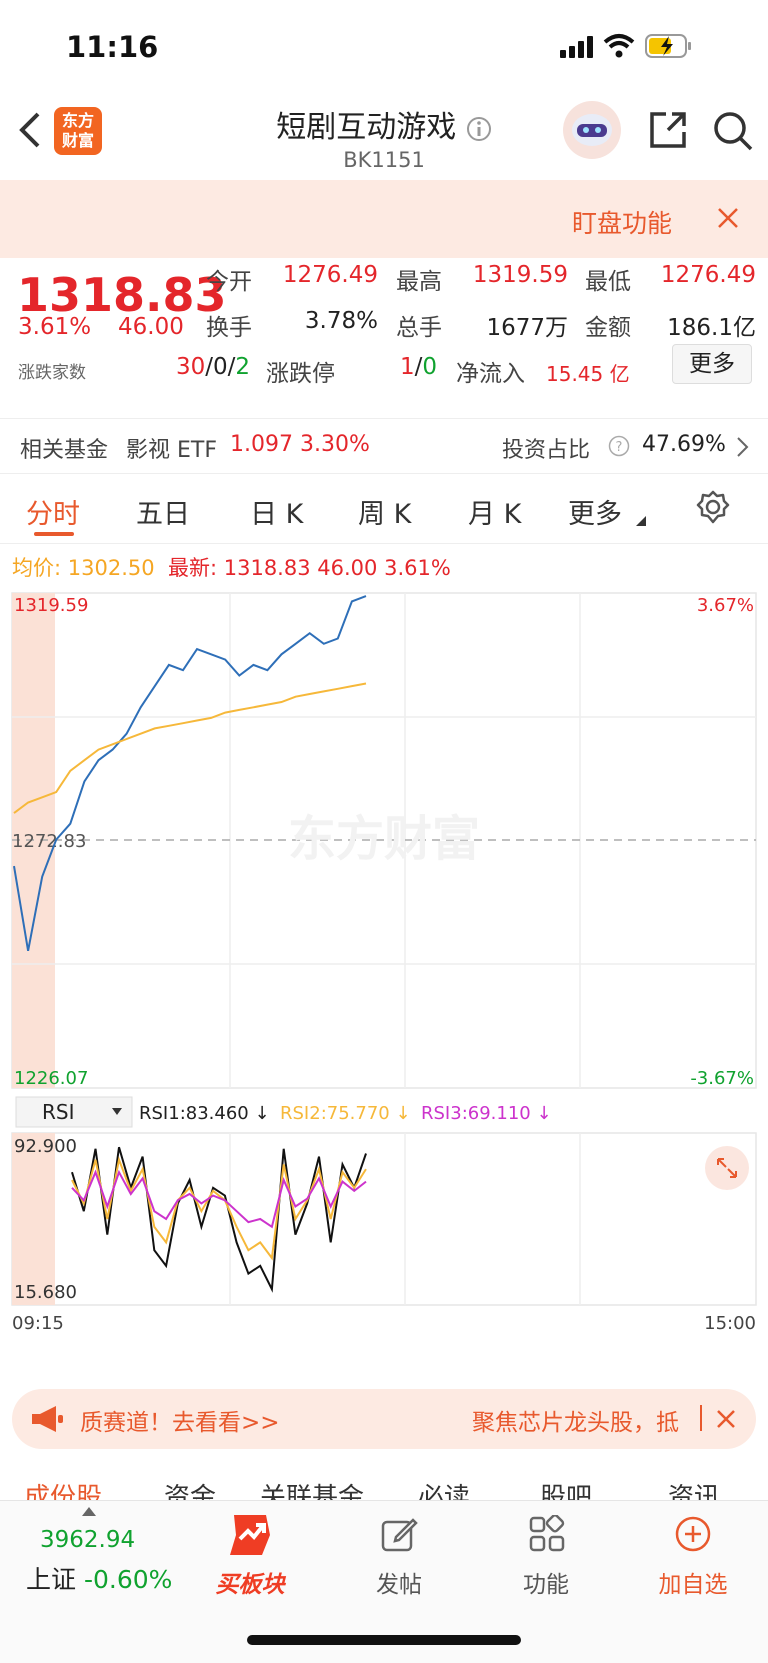 This screenshot has height=1663, width=768. I want to click on rsi-pre-market-shade, so click(33, 1219).